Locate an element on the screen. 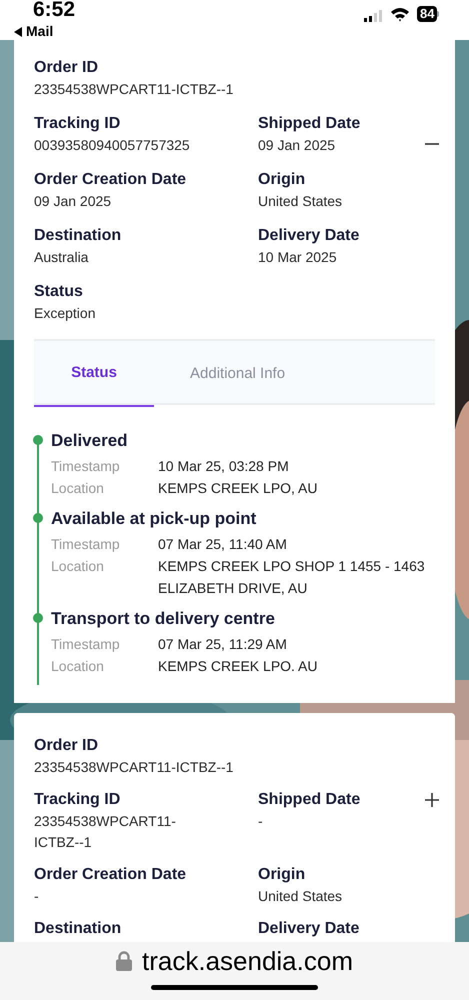  back-arrow-icon is located at coordinates (18, 31).